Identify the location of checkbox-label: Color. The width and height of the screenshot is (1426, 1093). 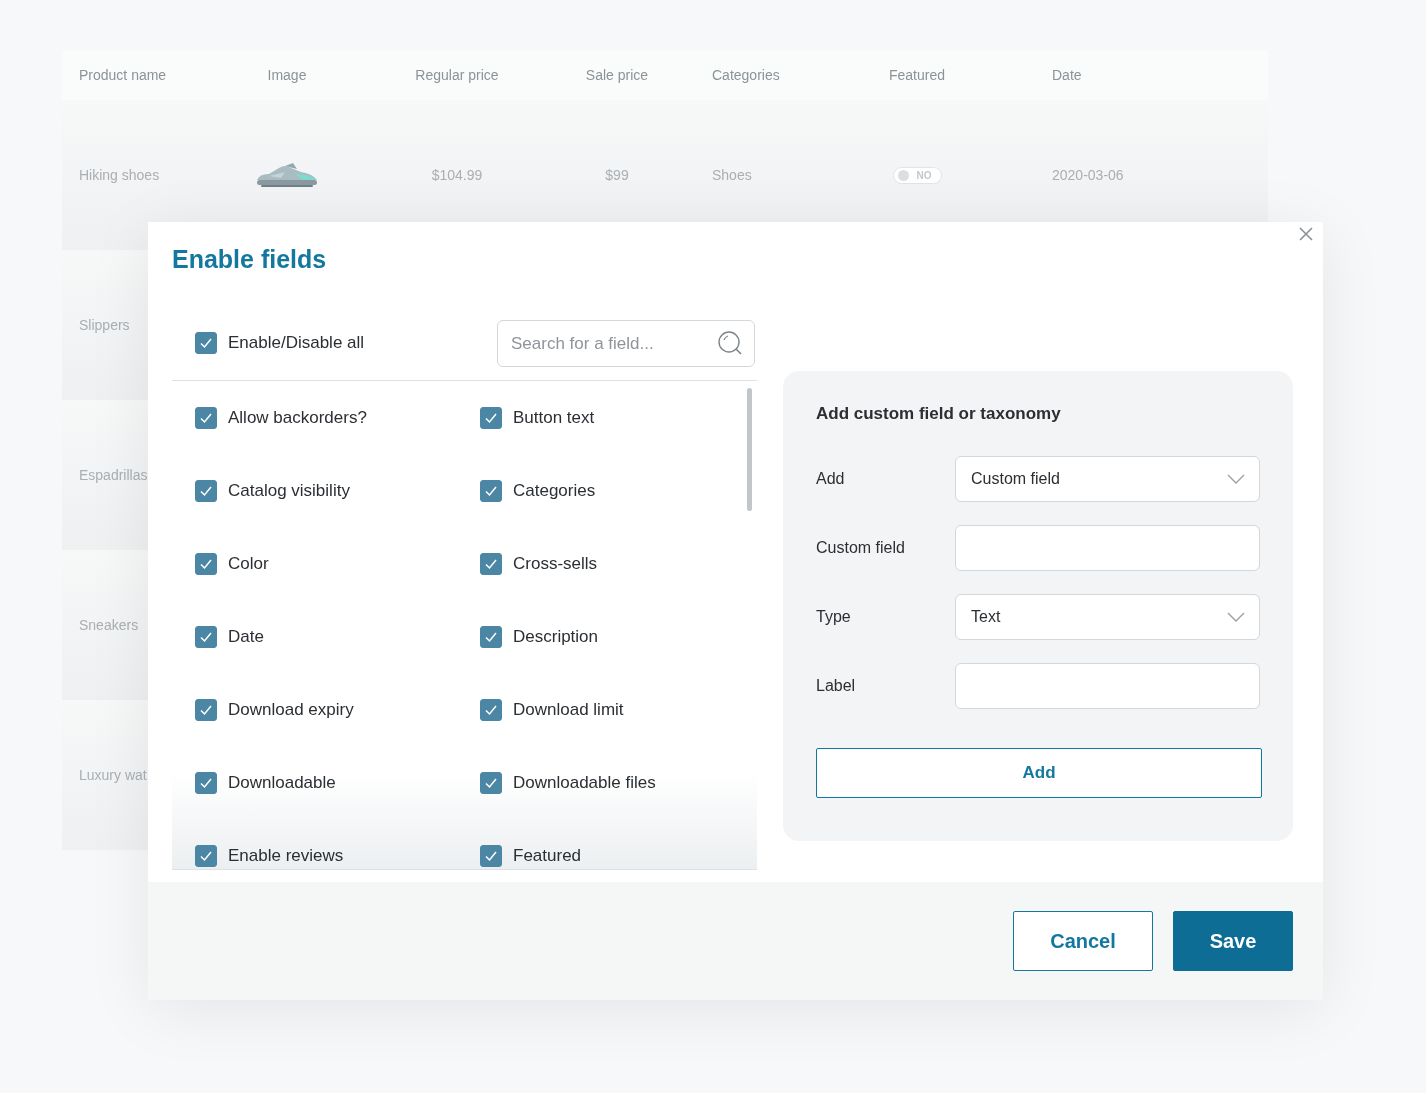
(248, 563).